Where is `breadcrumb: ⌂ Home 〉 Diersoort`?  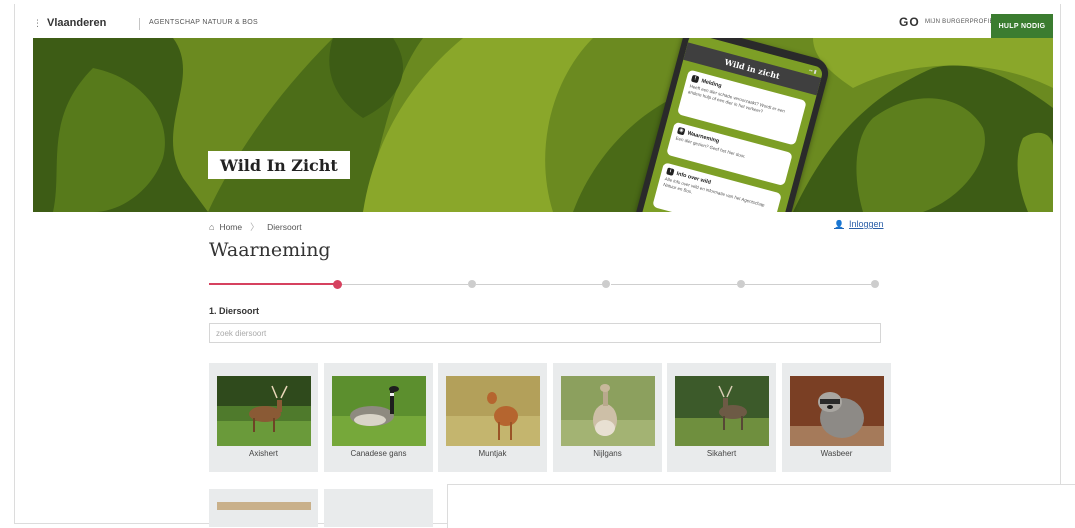
breadcrumb: ⌂ Home 〉 Diersoort is located at coordinates (255, 226).